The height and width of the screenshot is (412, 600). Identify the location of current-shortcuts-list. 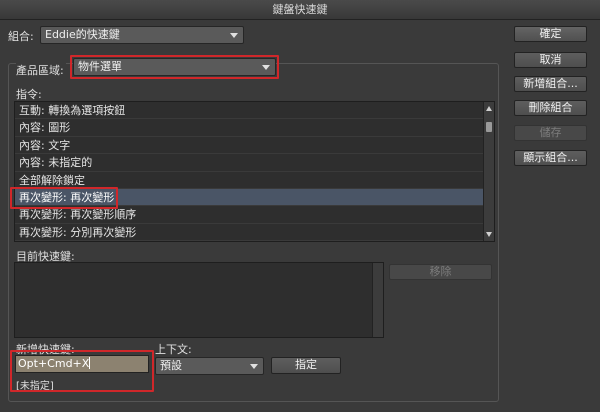
(199, 300).